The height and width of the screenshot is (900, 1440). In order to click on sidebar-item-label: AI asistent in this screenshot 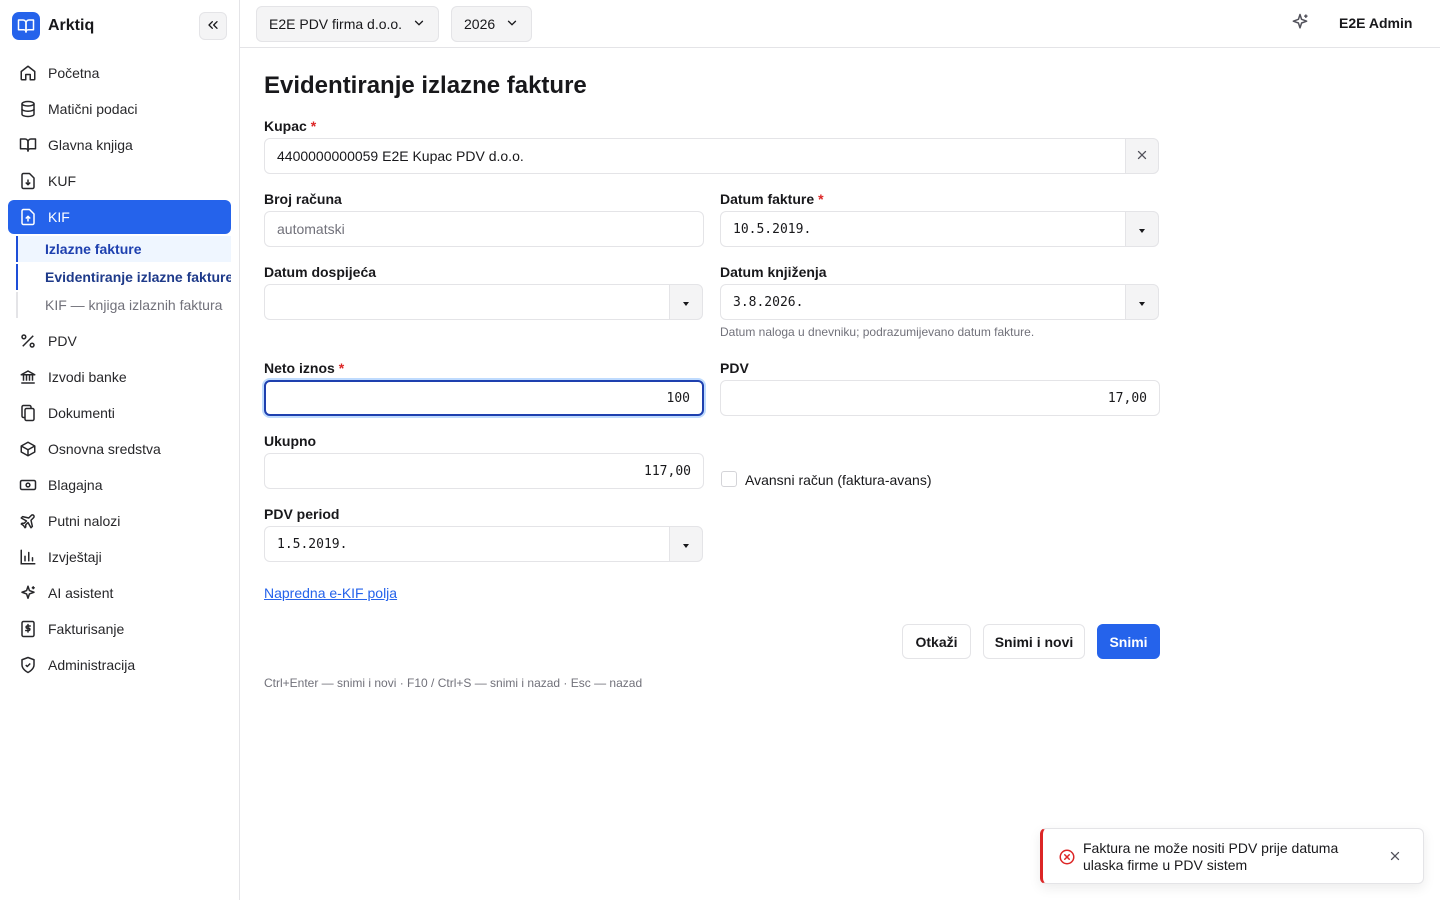, I will do `click(81, 593)`.